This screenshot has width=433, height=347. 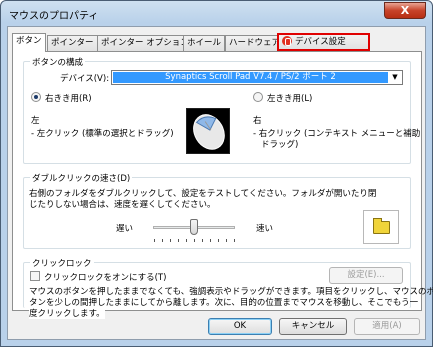 I want to click on double-click-speed-thumb, so click(x=194, y=227).